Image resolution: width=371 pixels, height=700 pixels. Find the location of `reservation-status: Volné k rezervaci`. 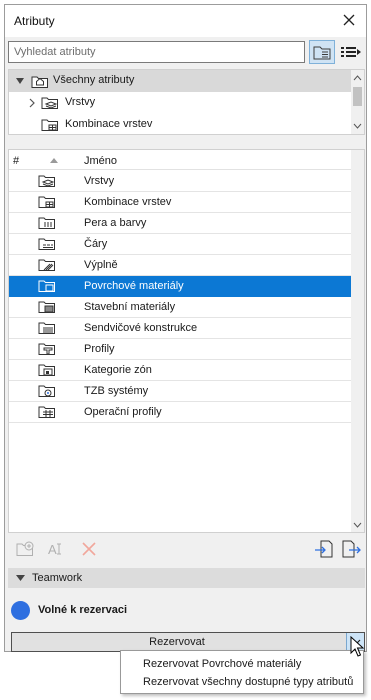

reservation-status: Volné k rezervaci is located at coordinates (161, 610).